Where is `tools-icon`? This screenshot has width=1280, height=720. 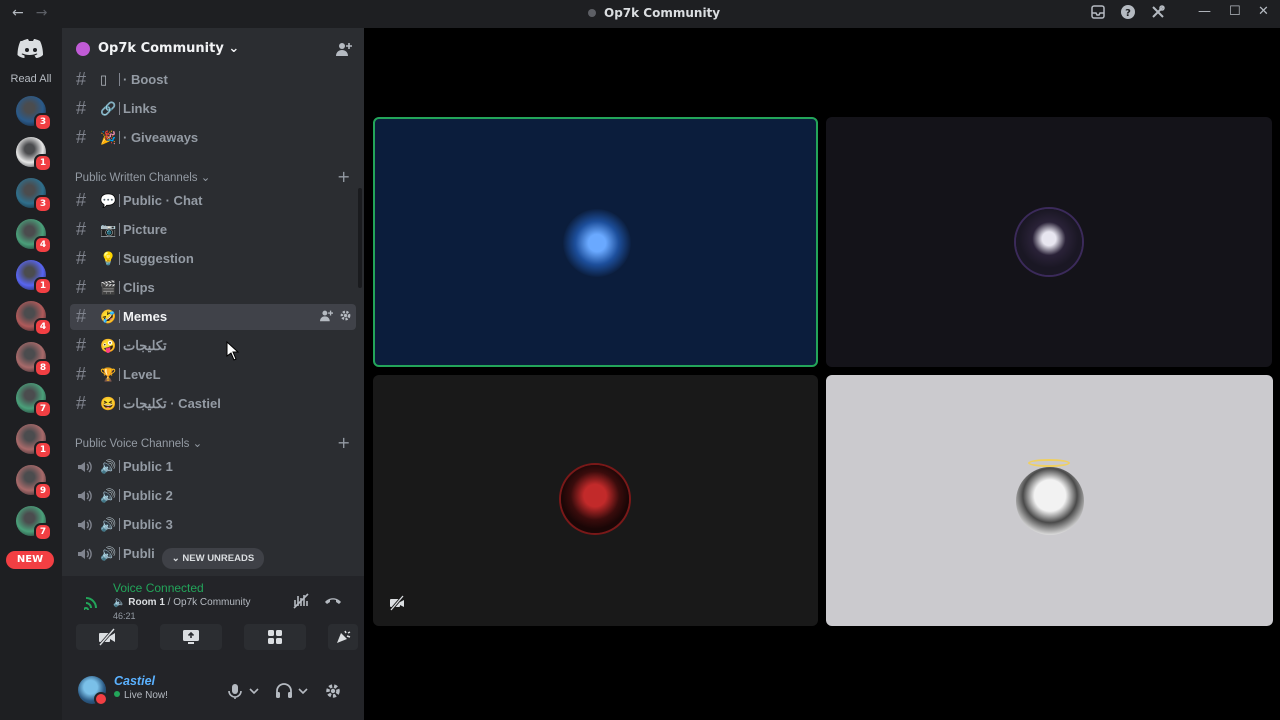 tools-icon is located at coordinates (1158, 12).